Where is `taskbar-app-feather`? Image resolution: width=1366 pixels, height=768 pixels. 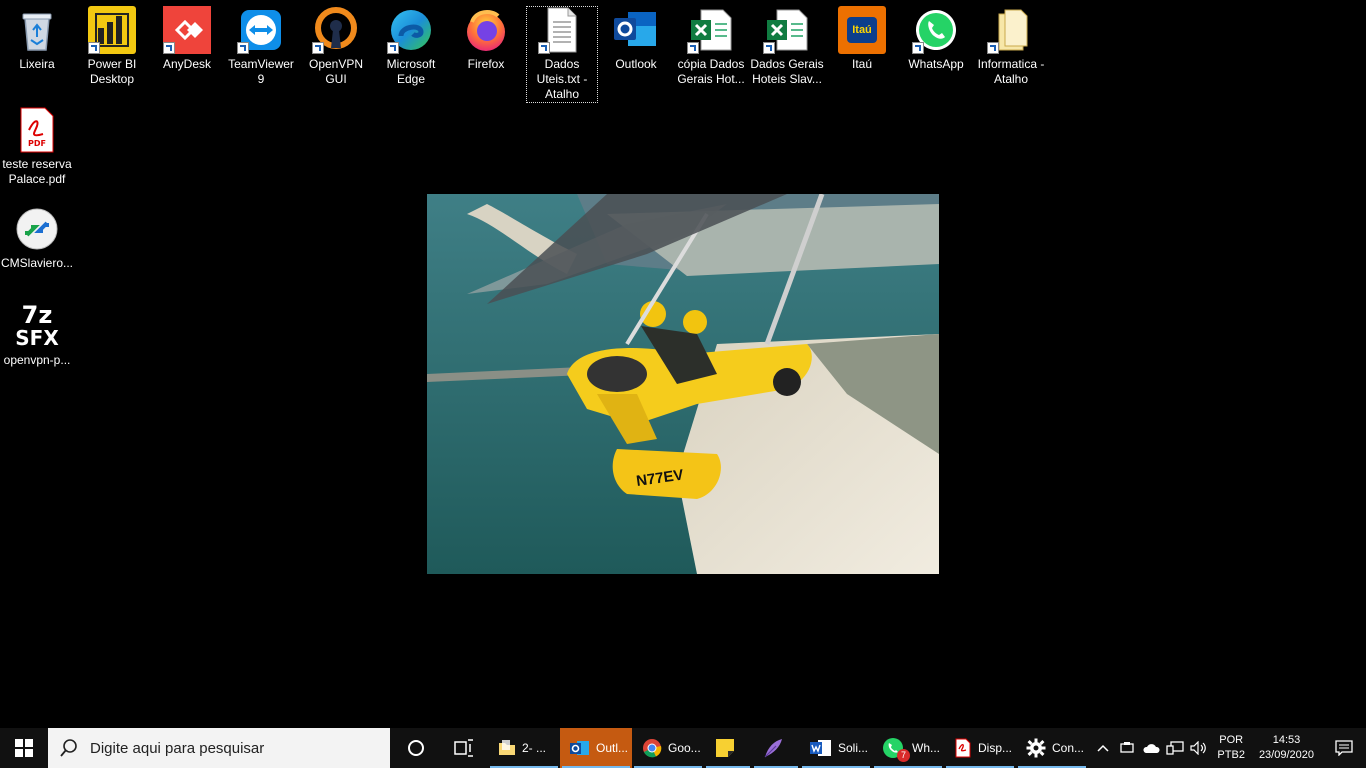
taskbar-app-feather is located at coordinates (776, 748).